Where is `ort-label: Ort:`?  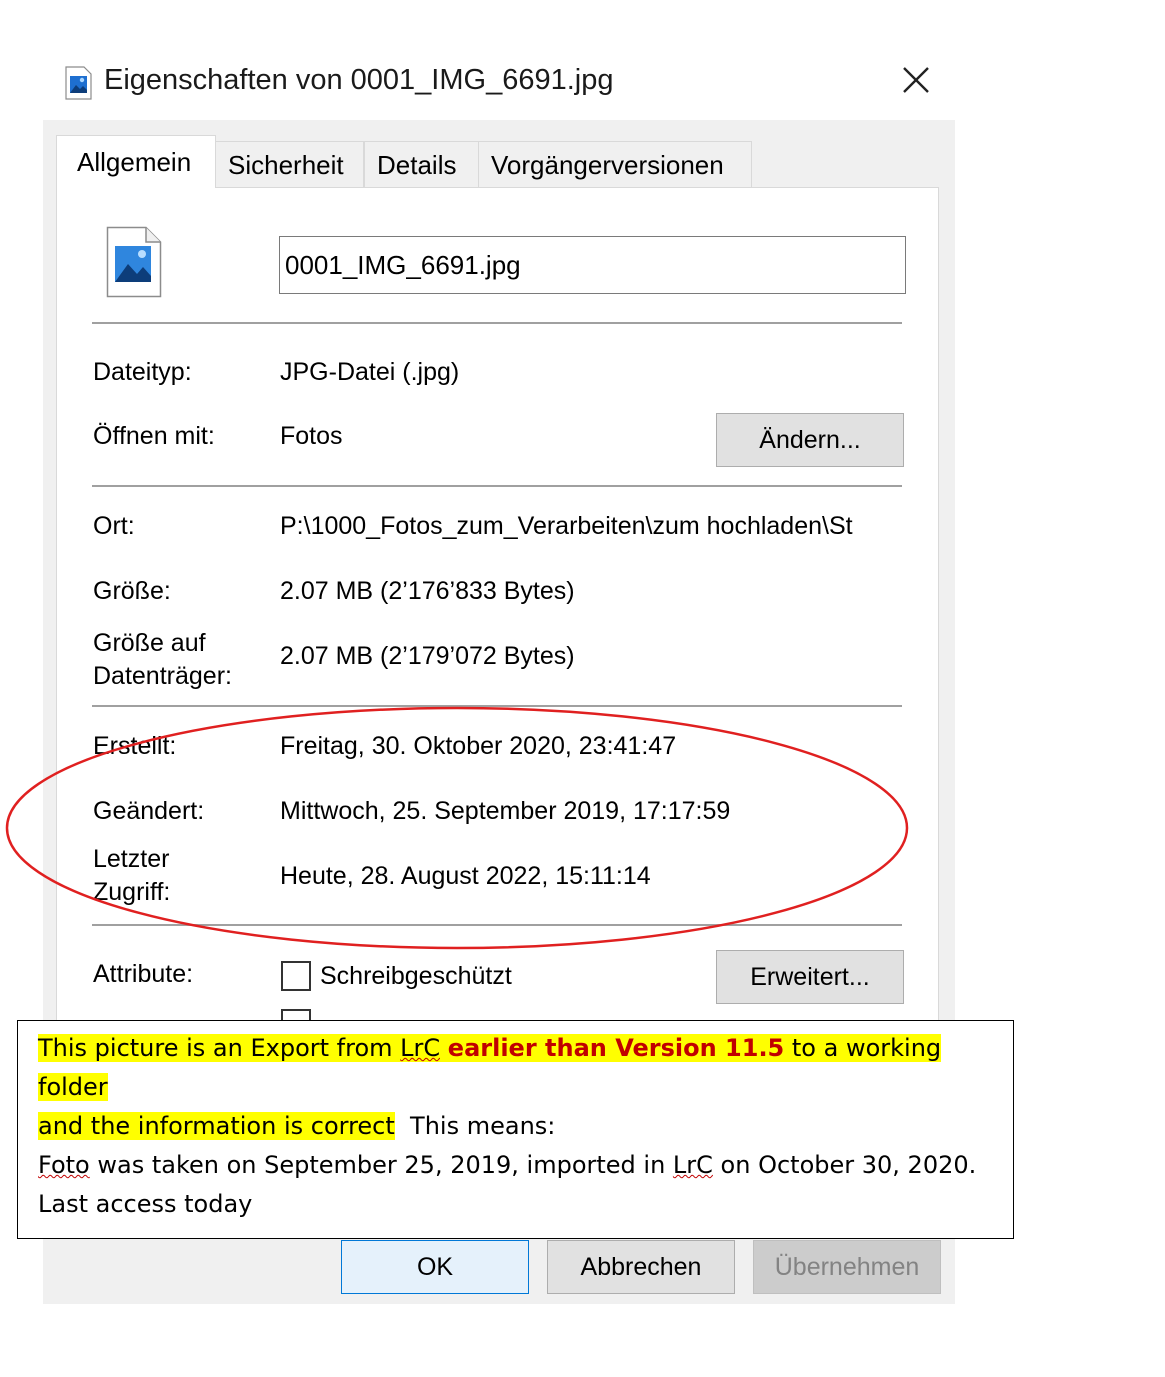 ort-label: Ort: is located at coordinates (114, 526).